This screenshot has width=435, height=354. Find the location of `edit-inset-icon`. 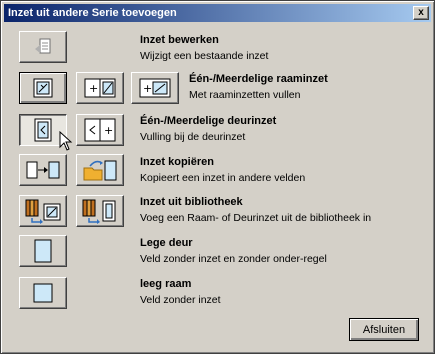

edit-inset-icon is located at coordinates (43, 46).